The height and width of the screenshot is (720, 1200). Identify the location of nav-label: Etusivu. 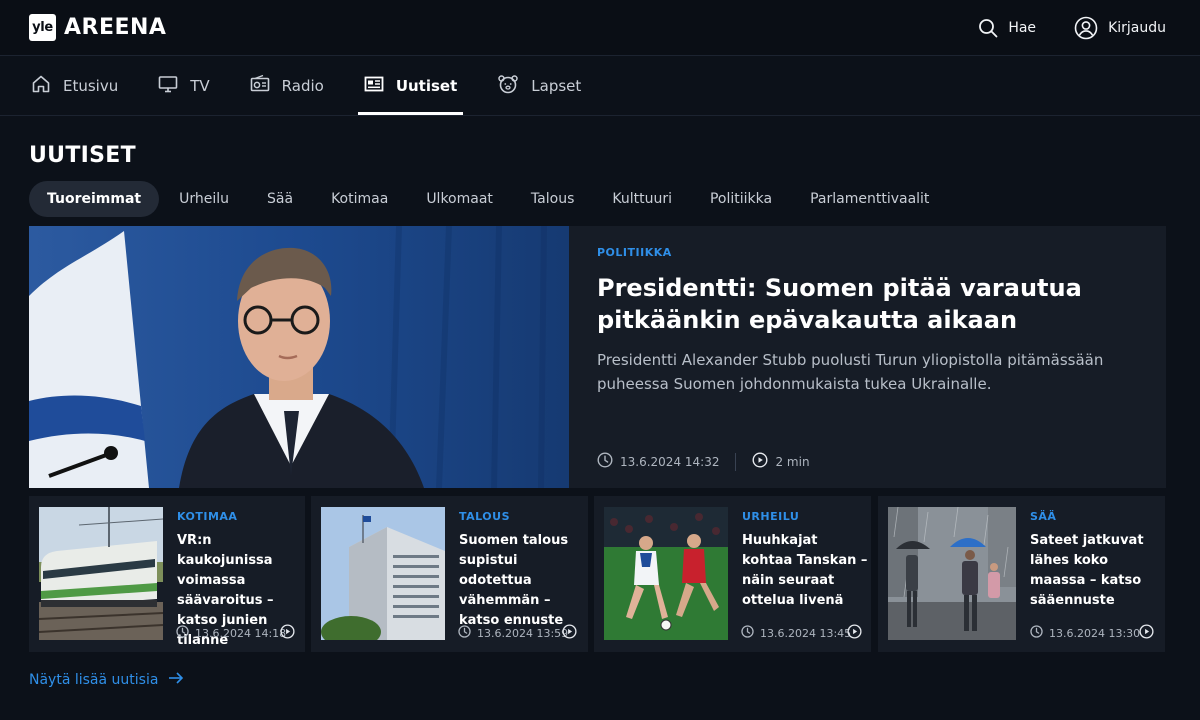
(91, 86).